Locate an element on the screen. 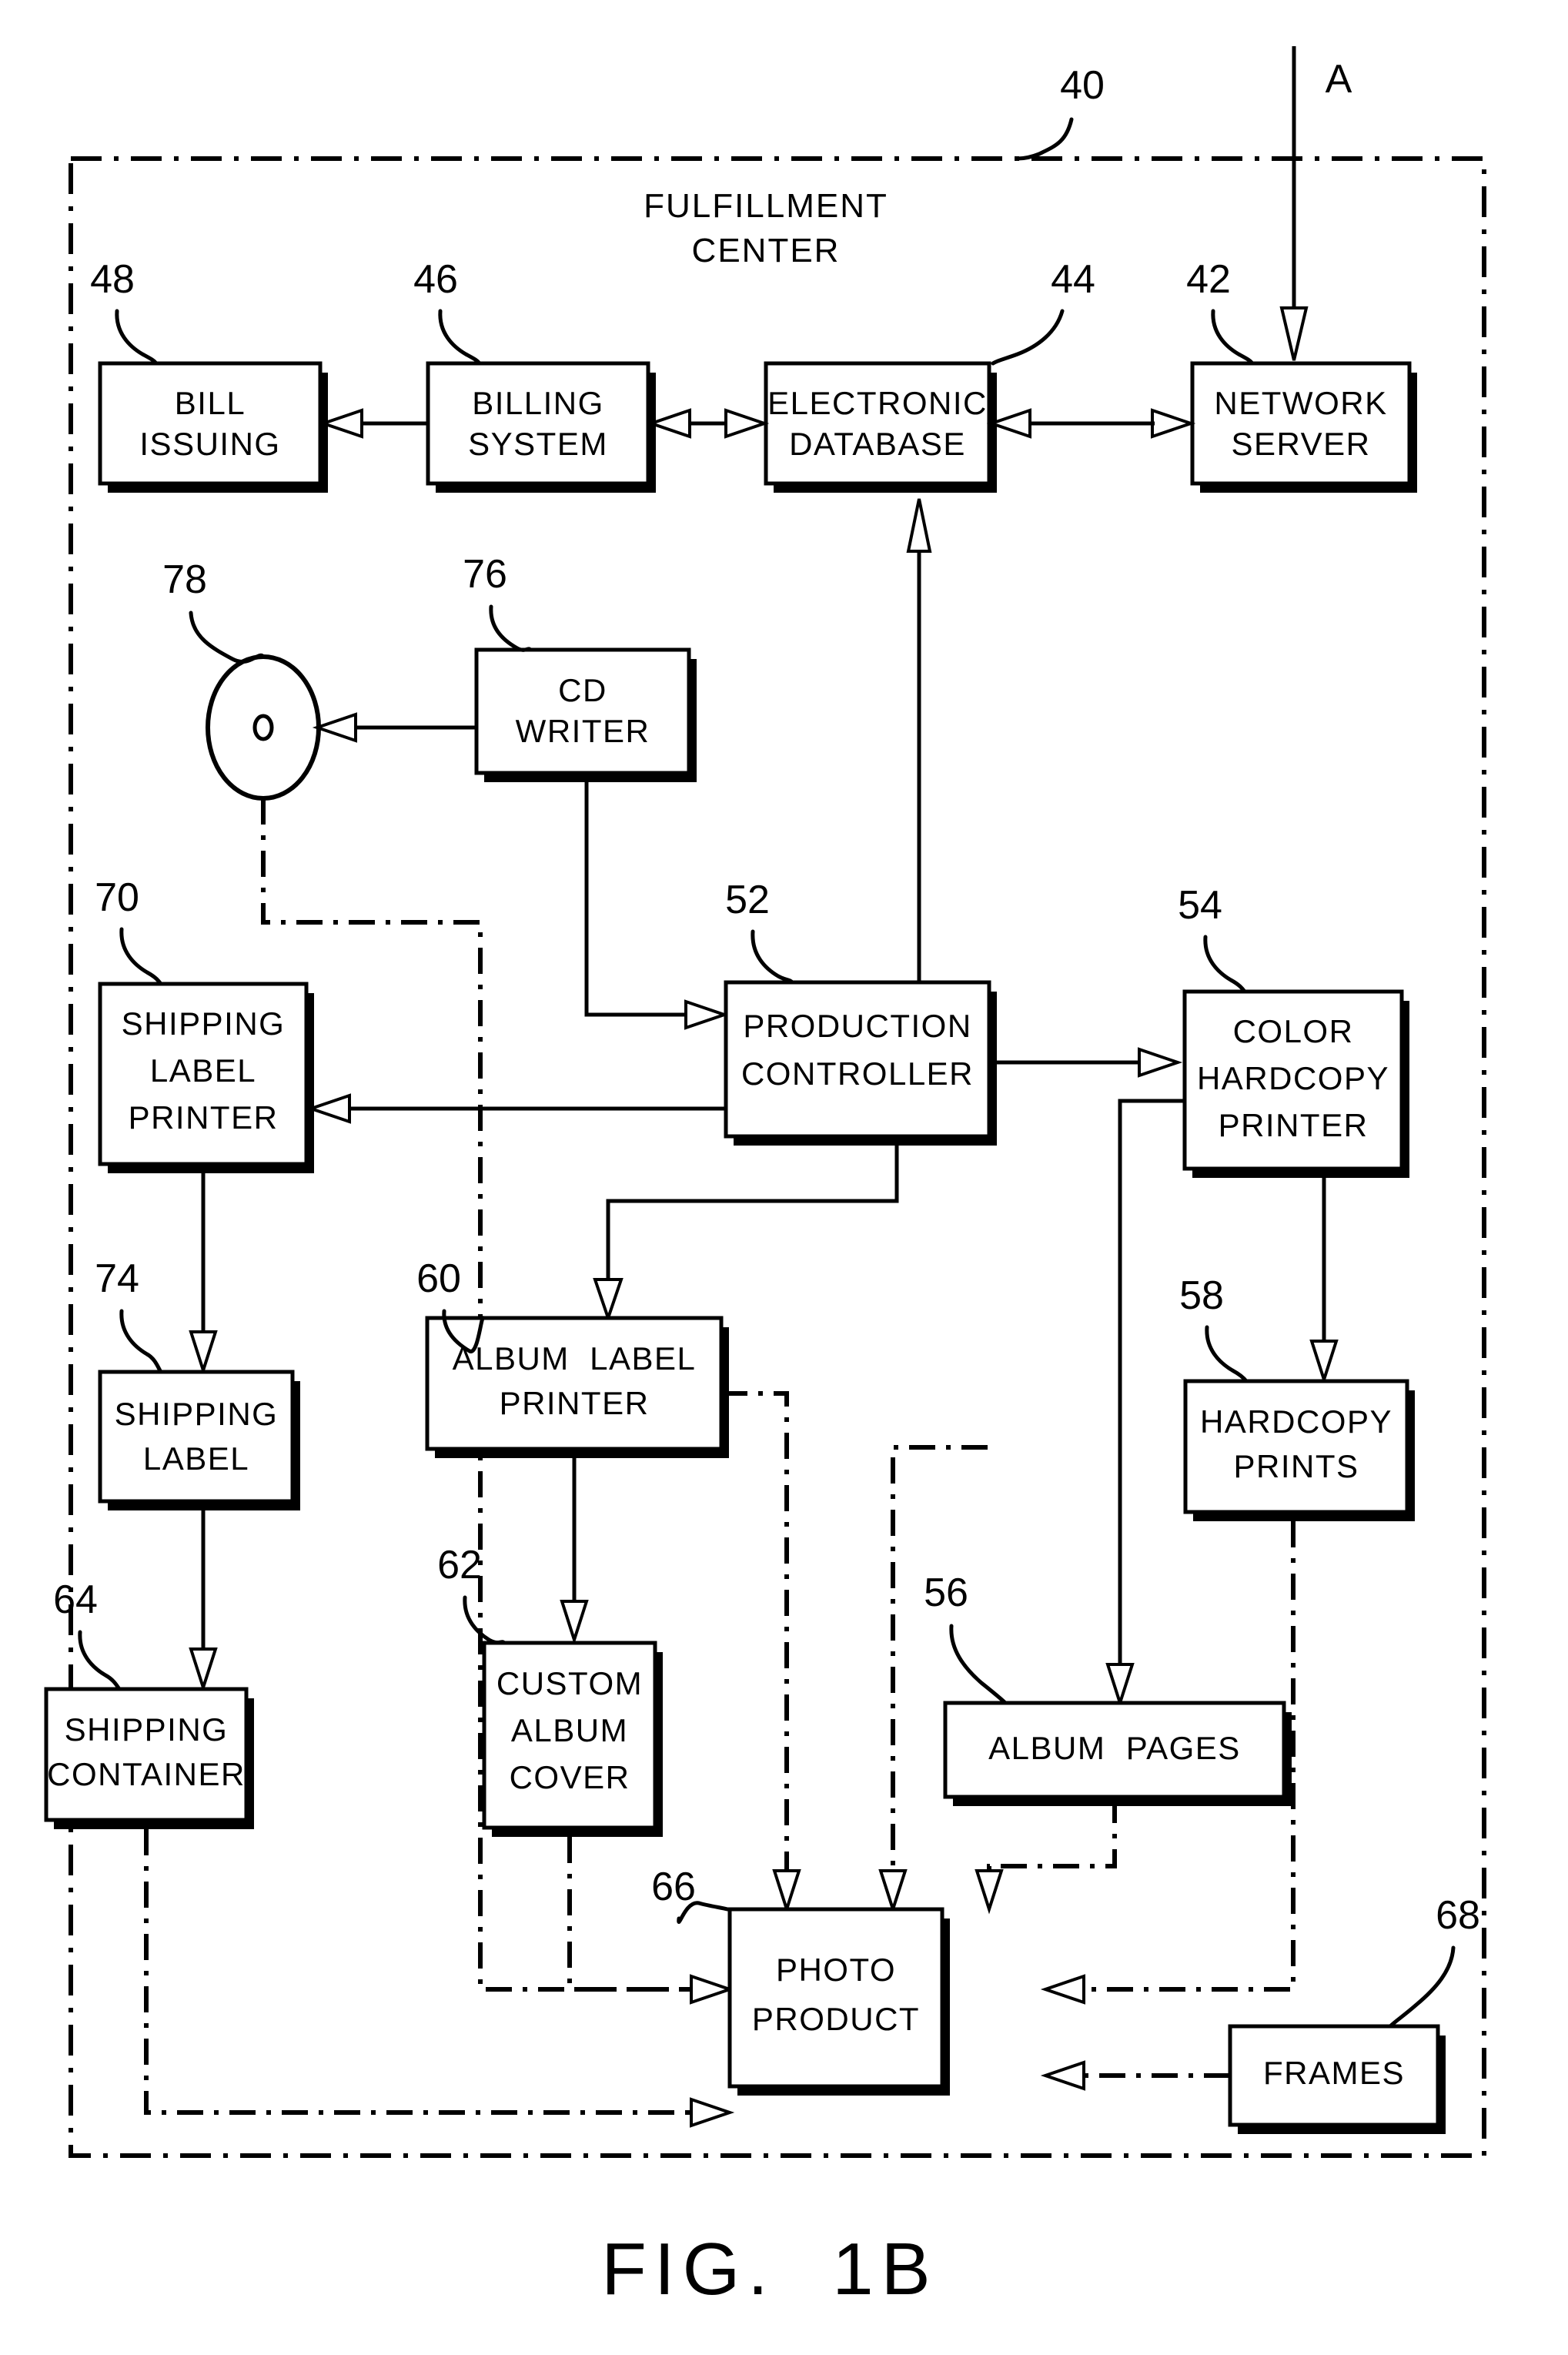 The height and width of the screenshot is (2355, 1568). node-cd-writer: CD WRITER is located at coordinates (585, 714).